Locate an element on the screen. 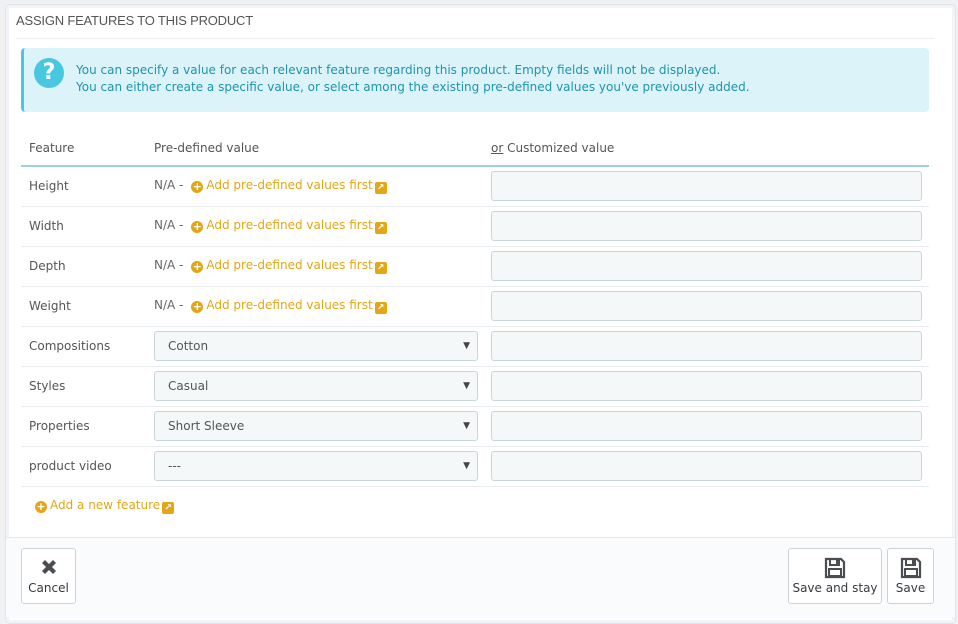 The width and height of the screenshot is (958, 624). feature-name: Weight is located at coordinates (83, 306).